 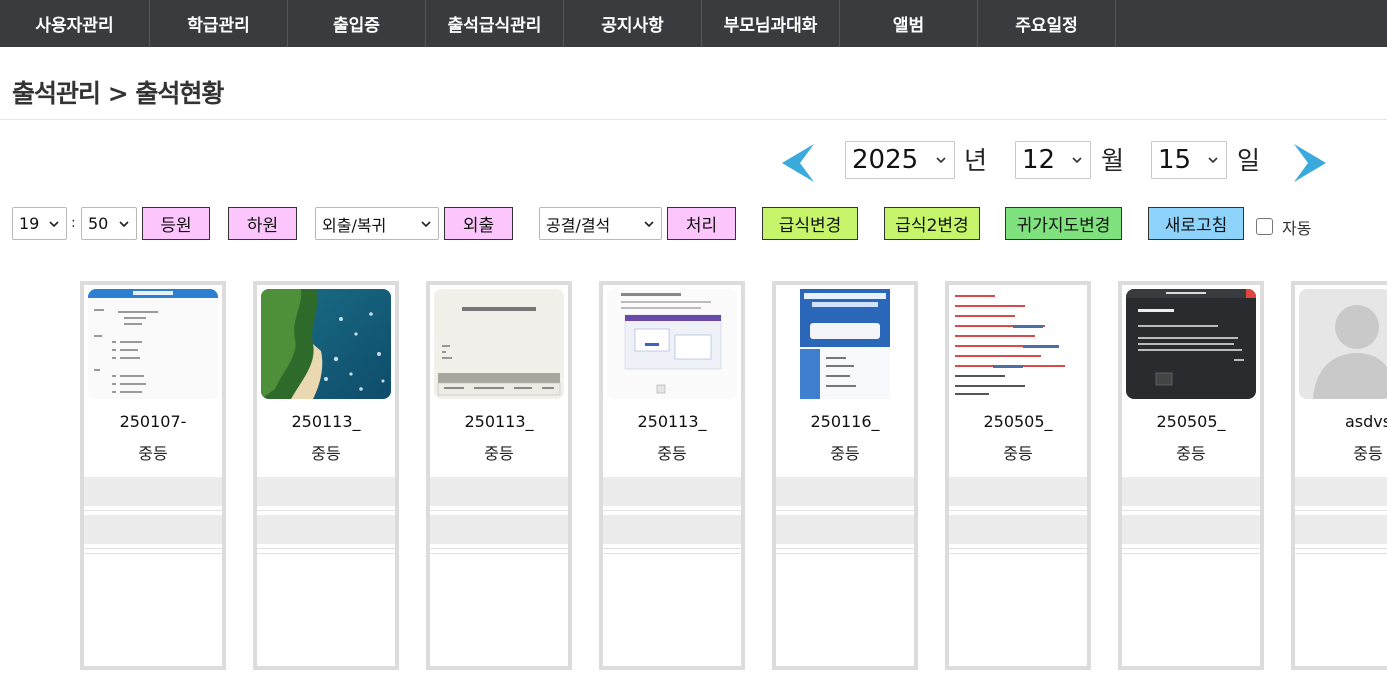 I want to click on nav-item-pass: 출입증, so click(x=357, y=23).